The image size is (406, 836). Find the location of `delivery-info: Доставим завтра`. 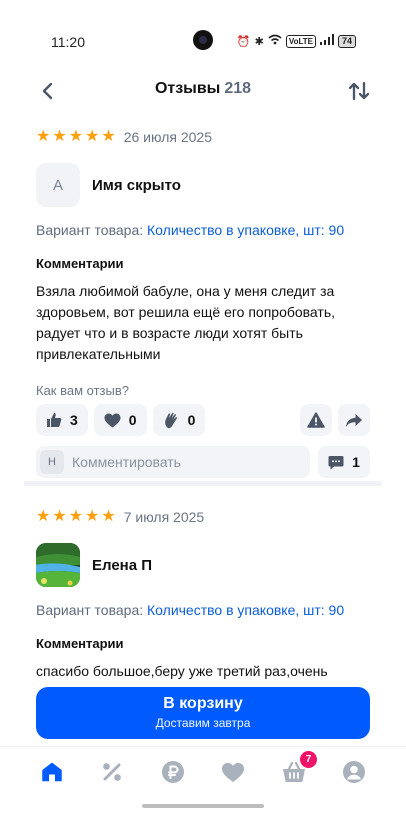

delivery-info: Доставим завтра is located at coordinates (203, 723).